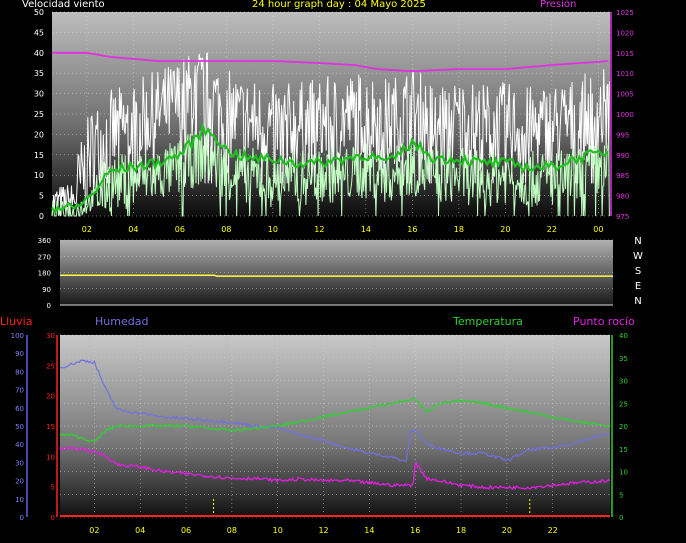 The width and height of the screenshot is (686, 543). What do you see at coordinates (19, 354) in the screenshot?
I see `humidity-tick-label: 90` at bounding box center [19, 354].